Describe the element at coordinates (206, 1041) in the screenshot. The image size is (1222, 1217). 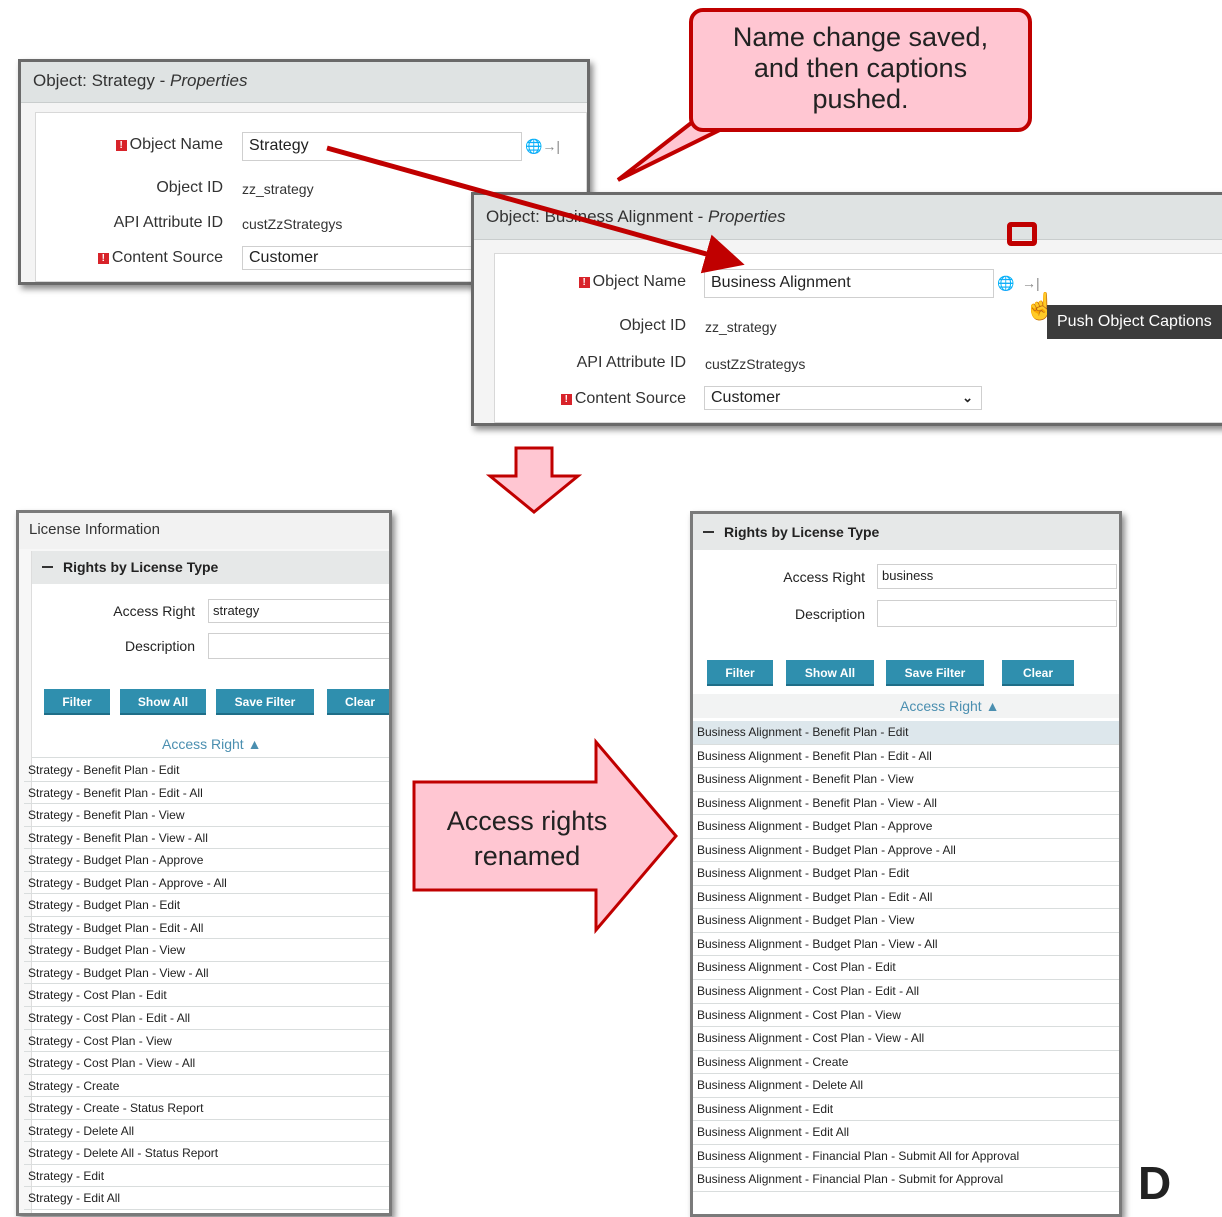
I see `list-item: Strategy - Cost Plan - View` at that location.